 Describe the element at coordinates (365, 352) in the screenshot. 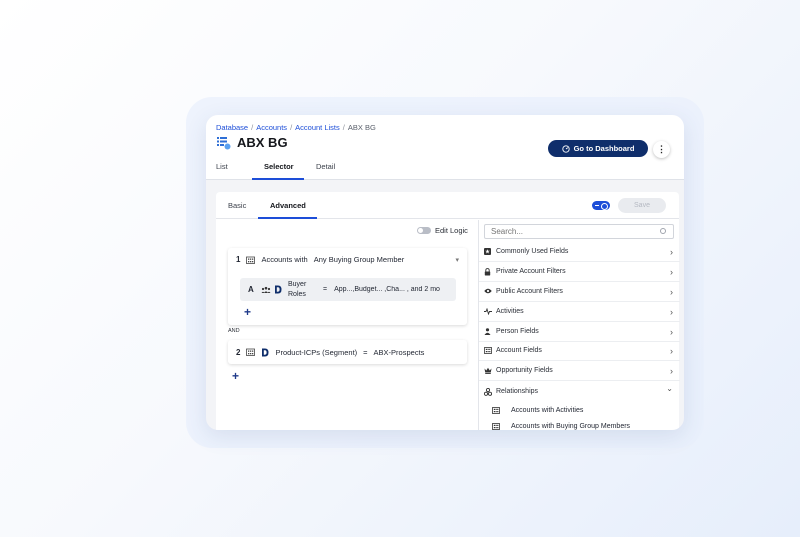

I see `rule-operator: =` at that location.